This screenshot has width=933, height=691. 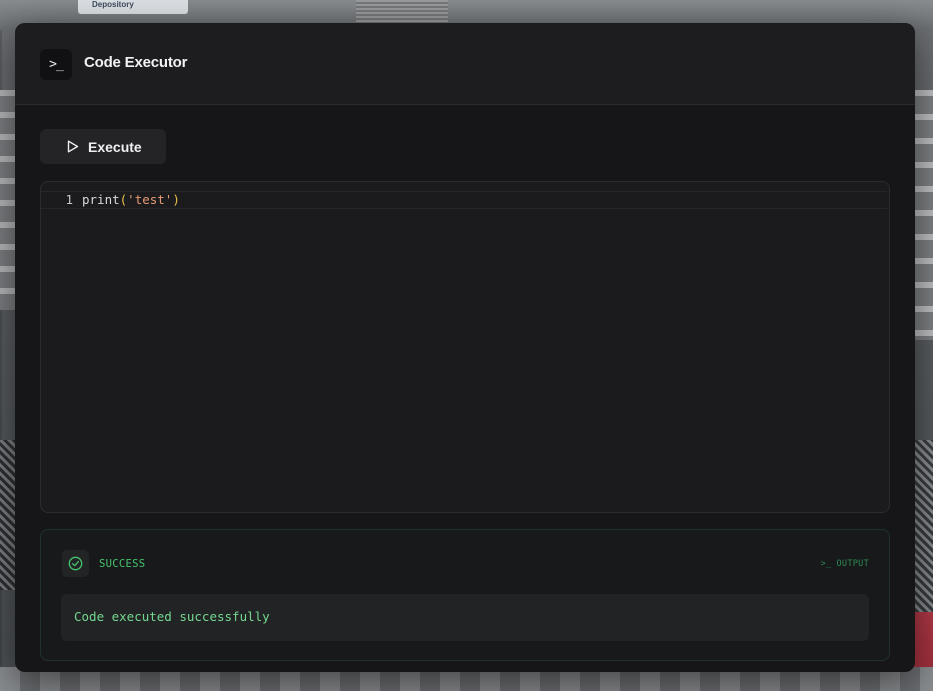 I want to click on check-circle-icon, so click(x=75, y=563).